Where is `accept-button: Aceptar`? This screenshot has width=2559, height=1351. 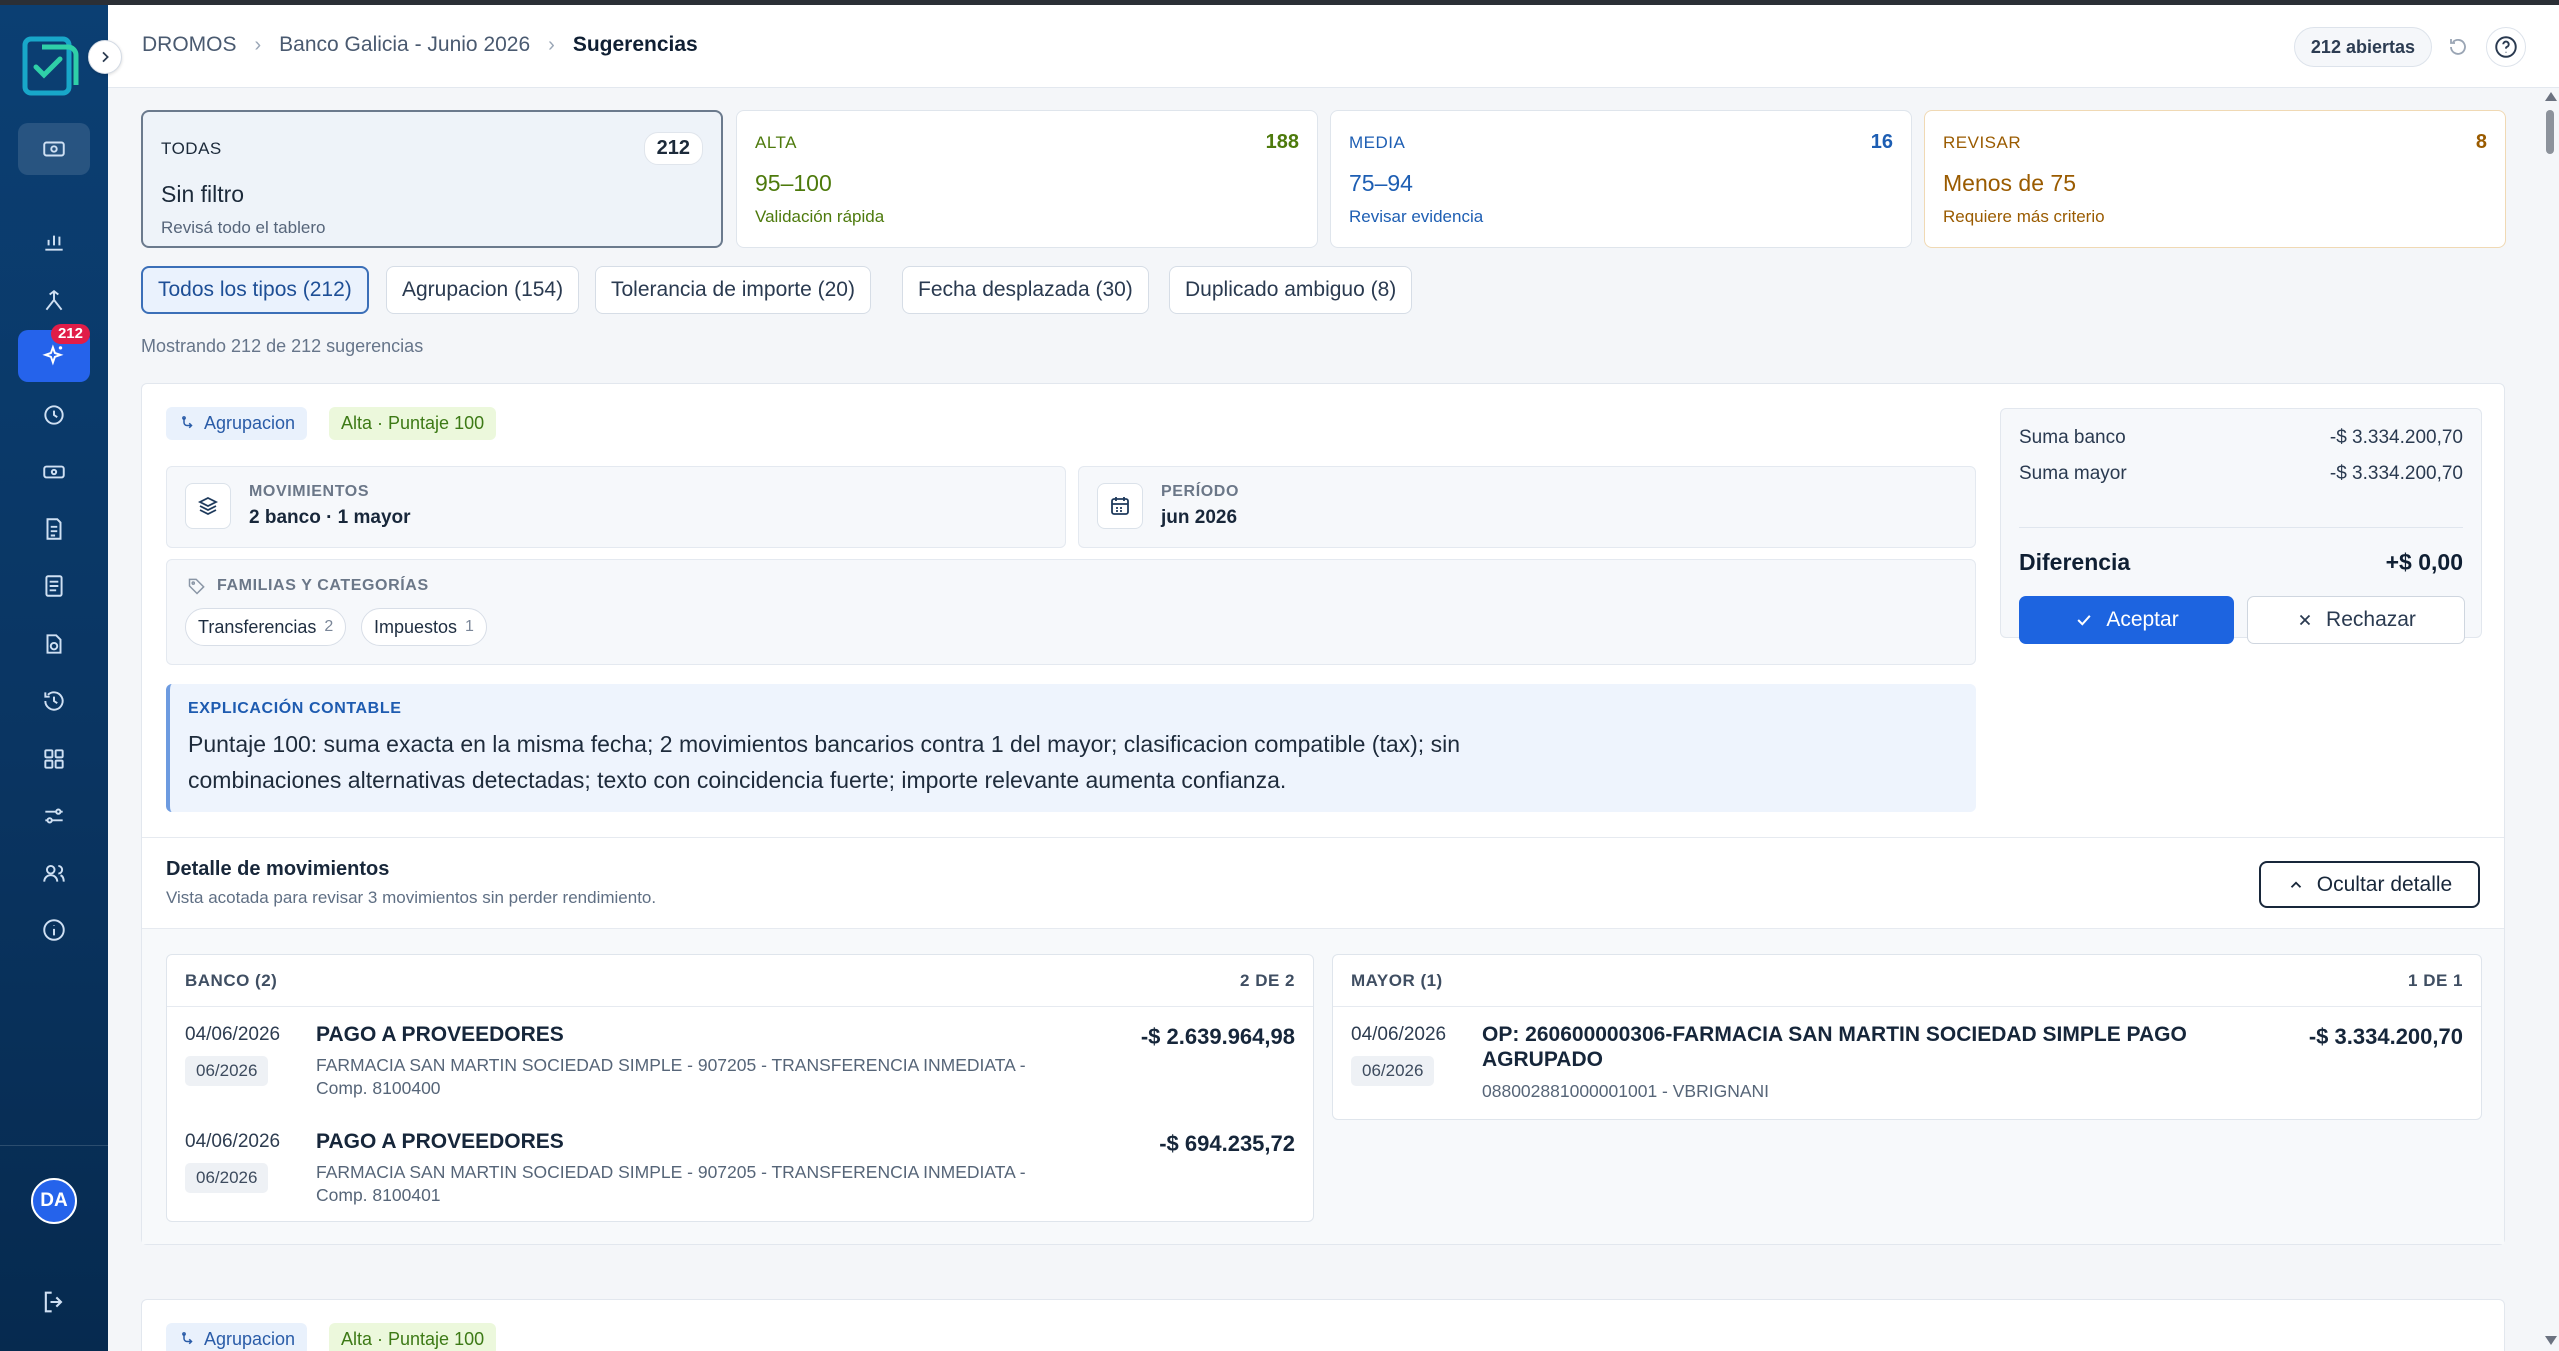 accept-button: Aceptar is located at coordinates (2126, 620).